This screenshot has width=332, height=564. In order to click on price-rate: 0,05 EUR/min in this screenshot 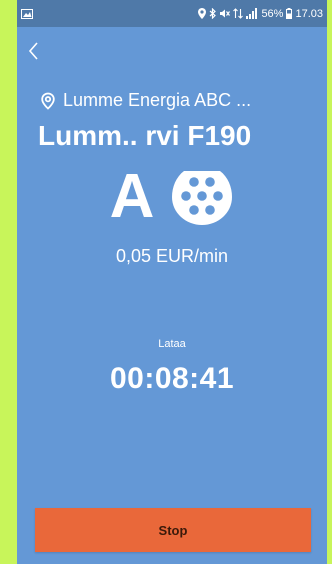, I will do `click(172, 256)`.